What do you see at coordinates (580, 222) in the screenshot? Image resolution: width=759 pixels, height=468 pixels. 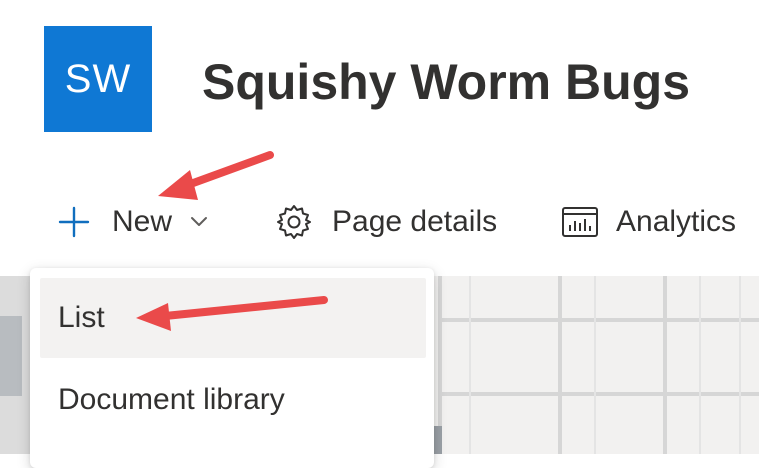 I see `analytics-chart-icon` at bounding box center [580, 222].